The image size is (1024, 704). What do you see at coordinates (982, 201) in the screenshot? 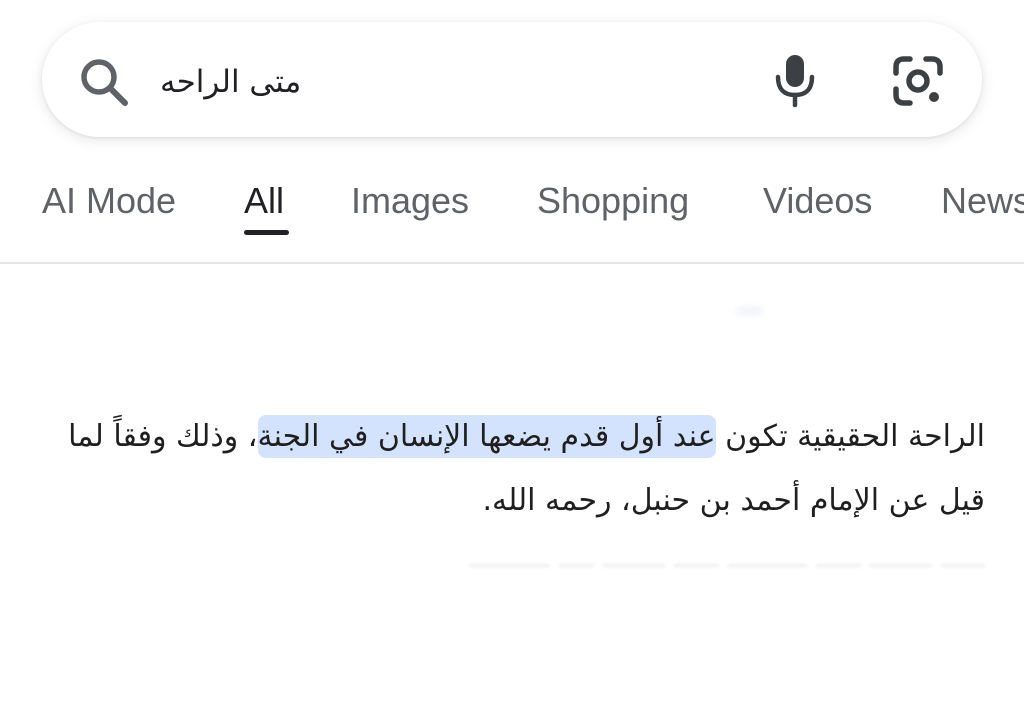
I see `tab-news: News` at bounding box center [982, 201].